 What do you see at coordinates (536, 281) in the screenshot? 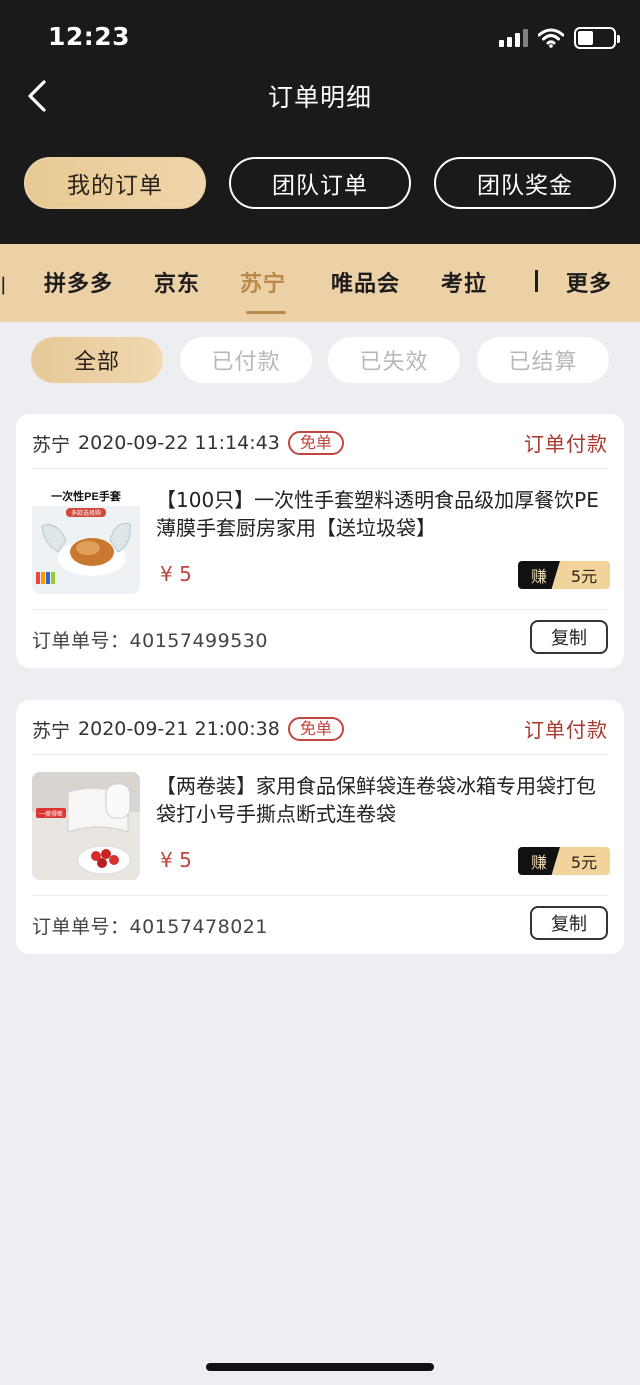
I see `more-divider` at bounding box center [536, 281].